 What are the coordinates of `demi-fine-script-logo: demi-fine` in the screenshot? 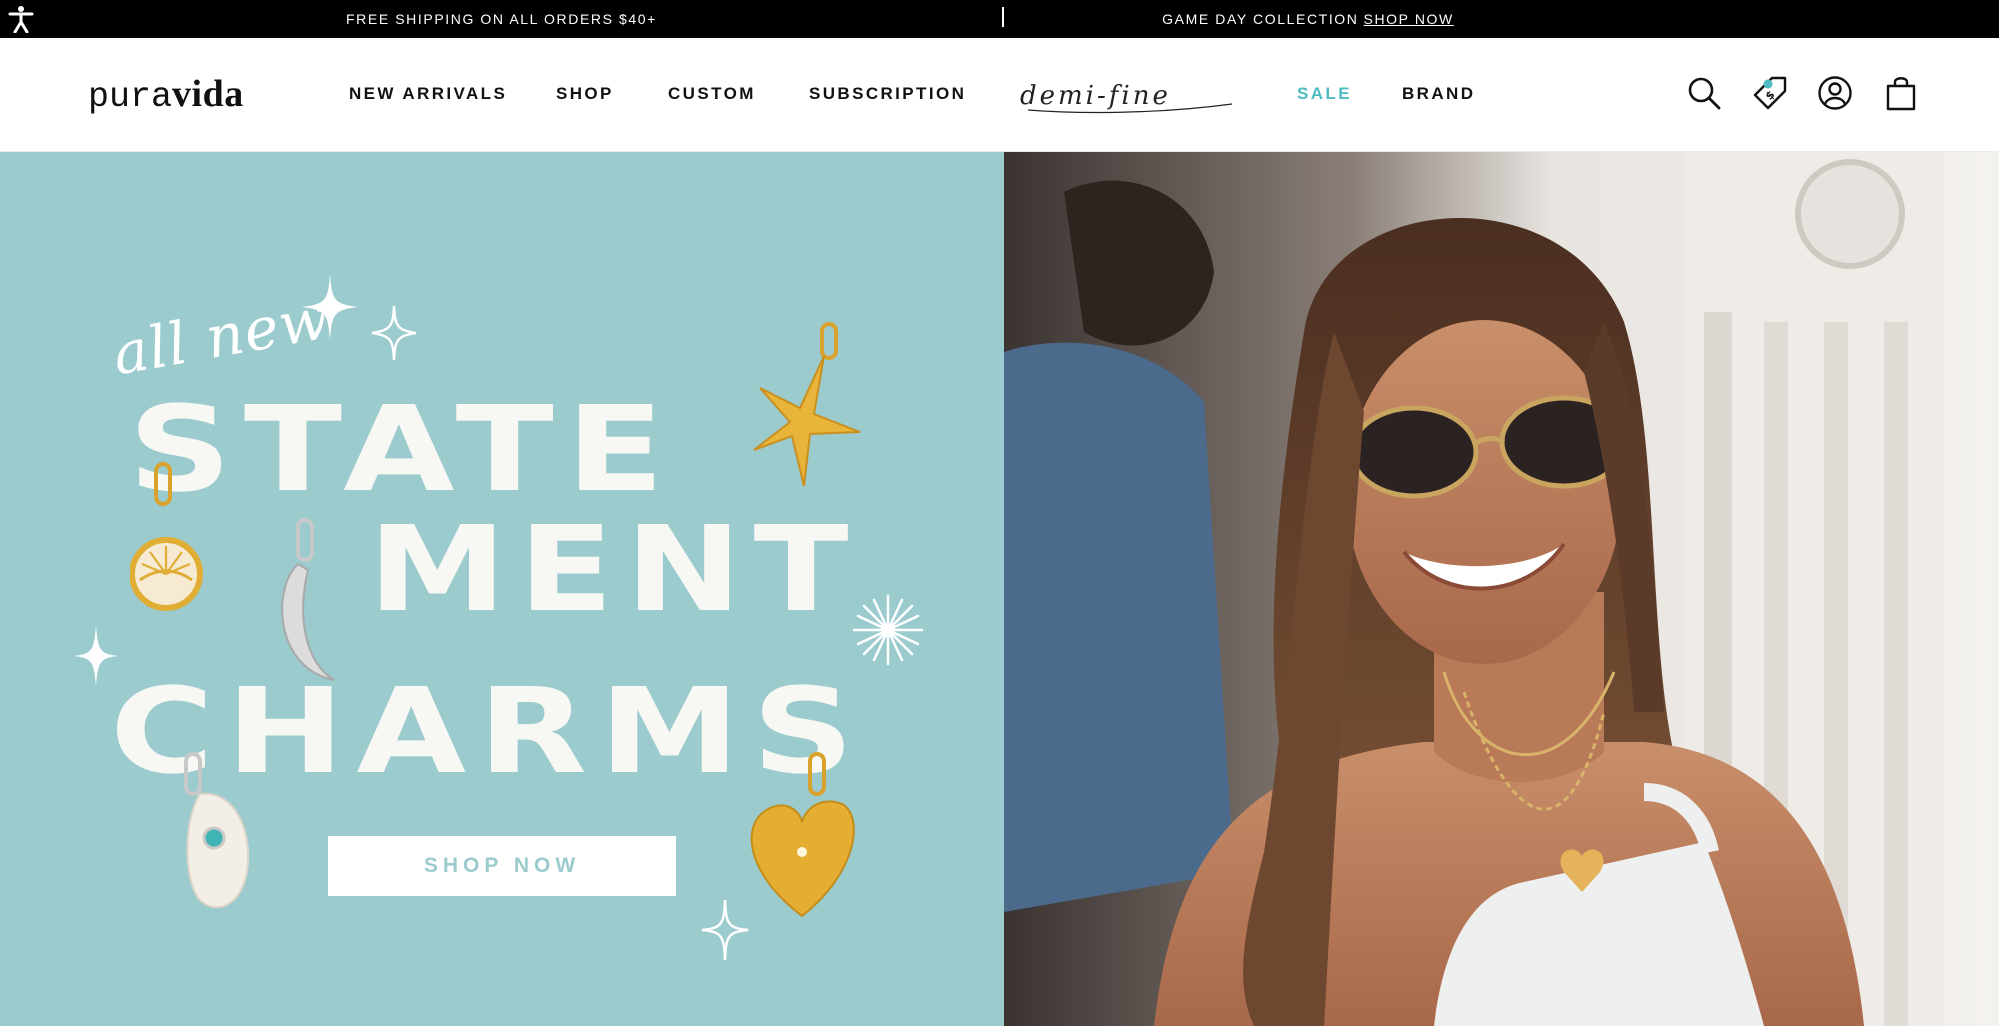 It's located at (1126, 97).